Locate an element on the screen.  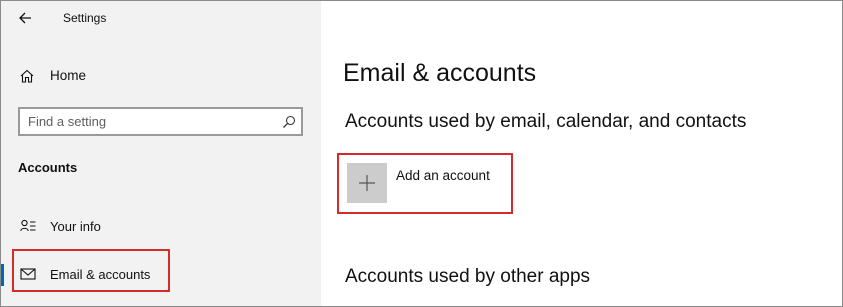
back-arrow-icon is located at coordinates (25, 18).